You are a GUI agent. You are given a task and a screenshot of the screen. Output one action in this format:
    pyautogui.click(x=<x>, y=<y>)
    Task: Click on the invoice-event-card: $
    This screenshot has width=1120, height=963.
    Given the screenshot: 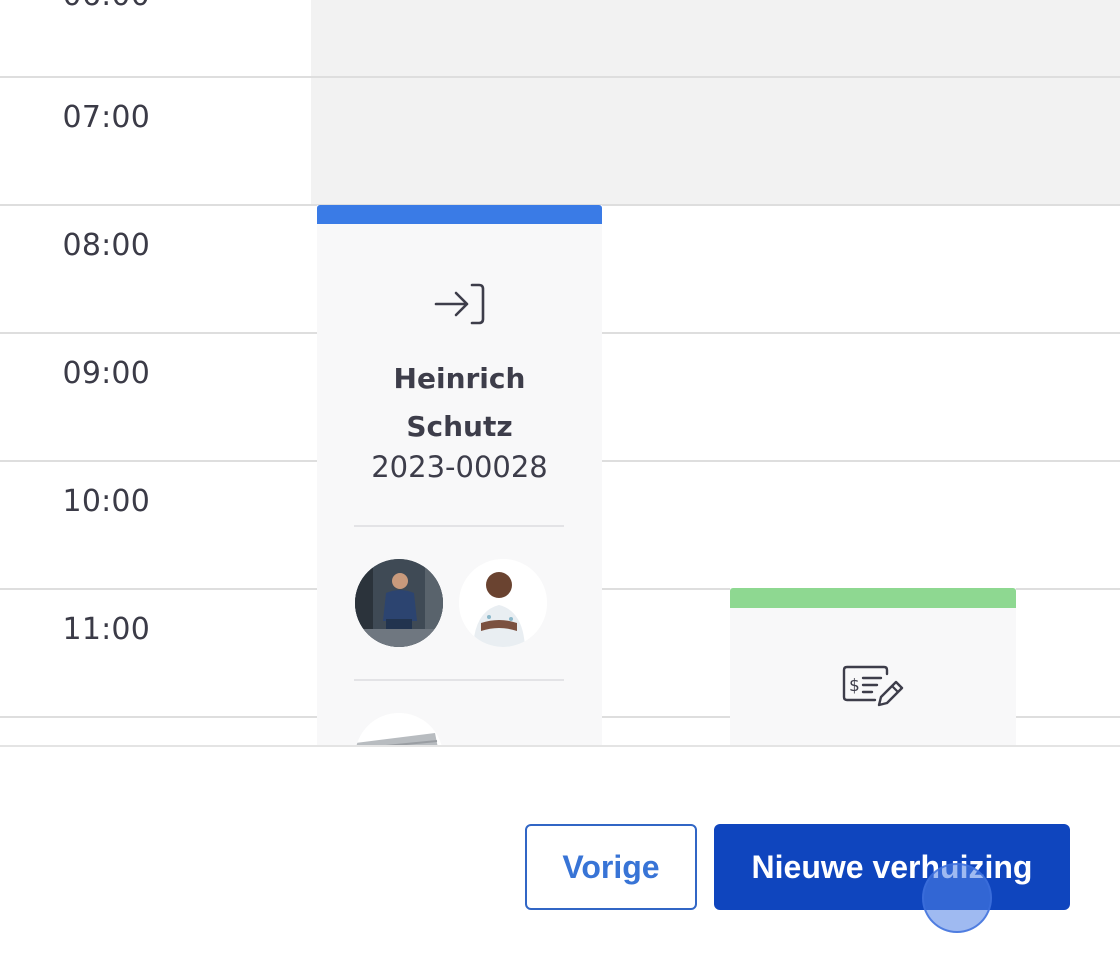 What is the action you would take?
    pyautogui.click(x=873, y=666)
    